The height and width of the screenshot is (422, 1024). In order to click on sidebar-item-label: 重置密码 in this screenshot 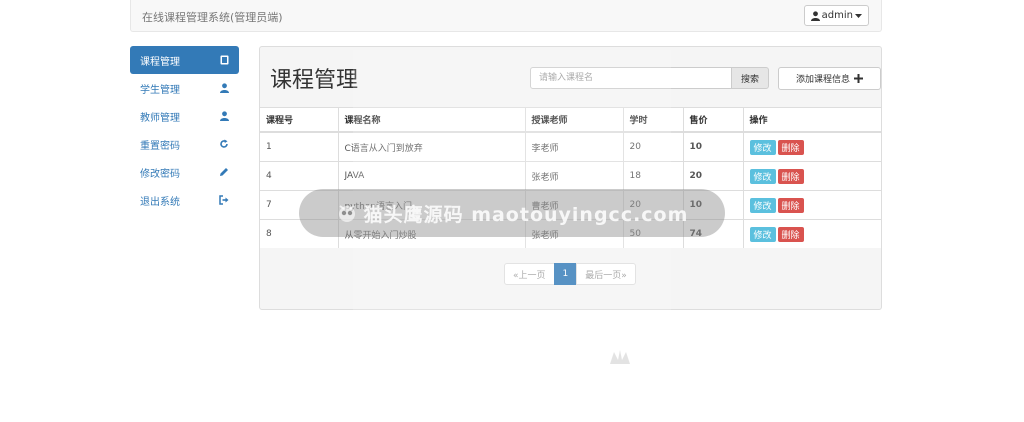, I will do `click(160, 146)`.